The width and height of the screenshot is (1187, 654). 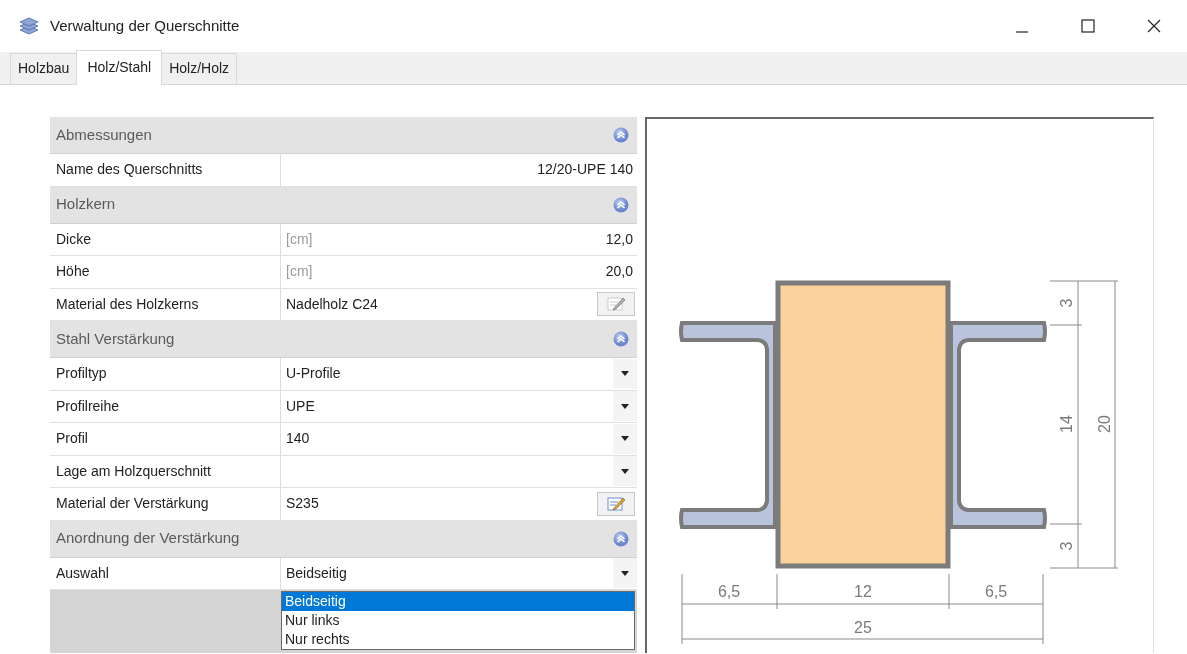 What do you see at coordinates (132, 504) in the screenshot?
I see `property-label: Material der Verstärkung` at bounding box center [132, 504].